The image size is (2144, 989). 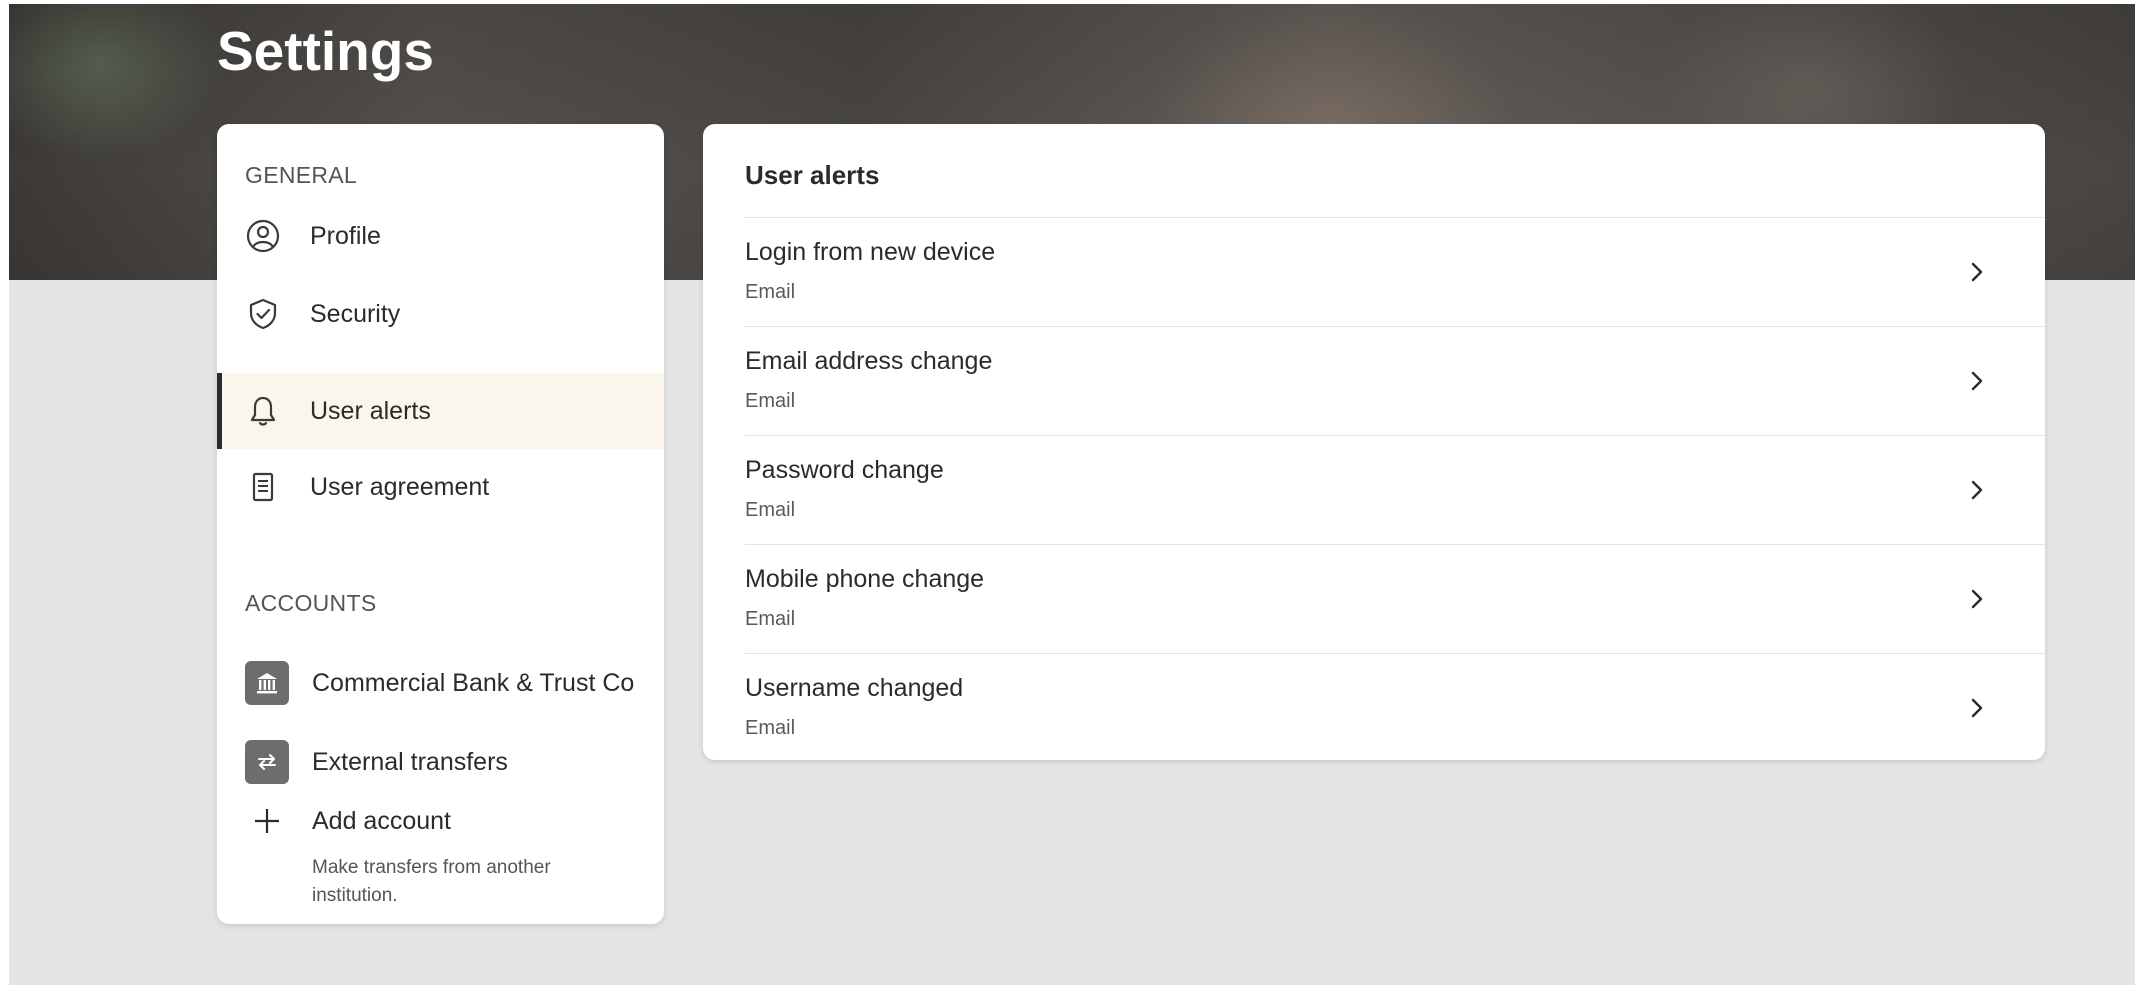 What do you see at coordinates (355, 313) in the screenshot?
I see `sidebar-item-label: Security` at bounding box center [355, 313].